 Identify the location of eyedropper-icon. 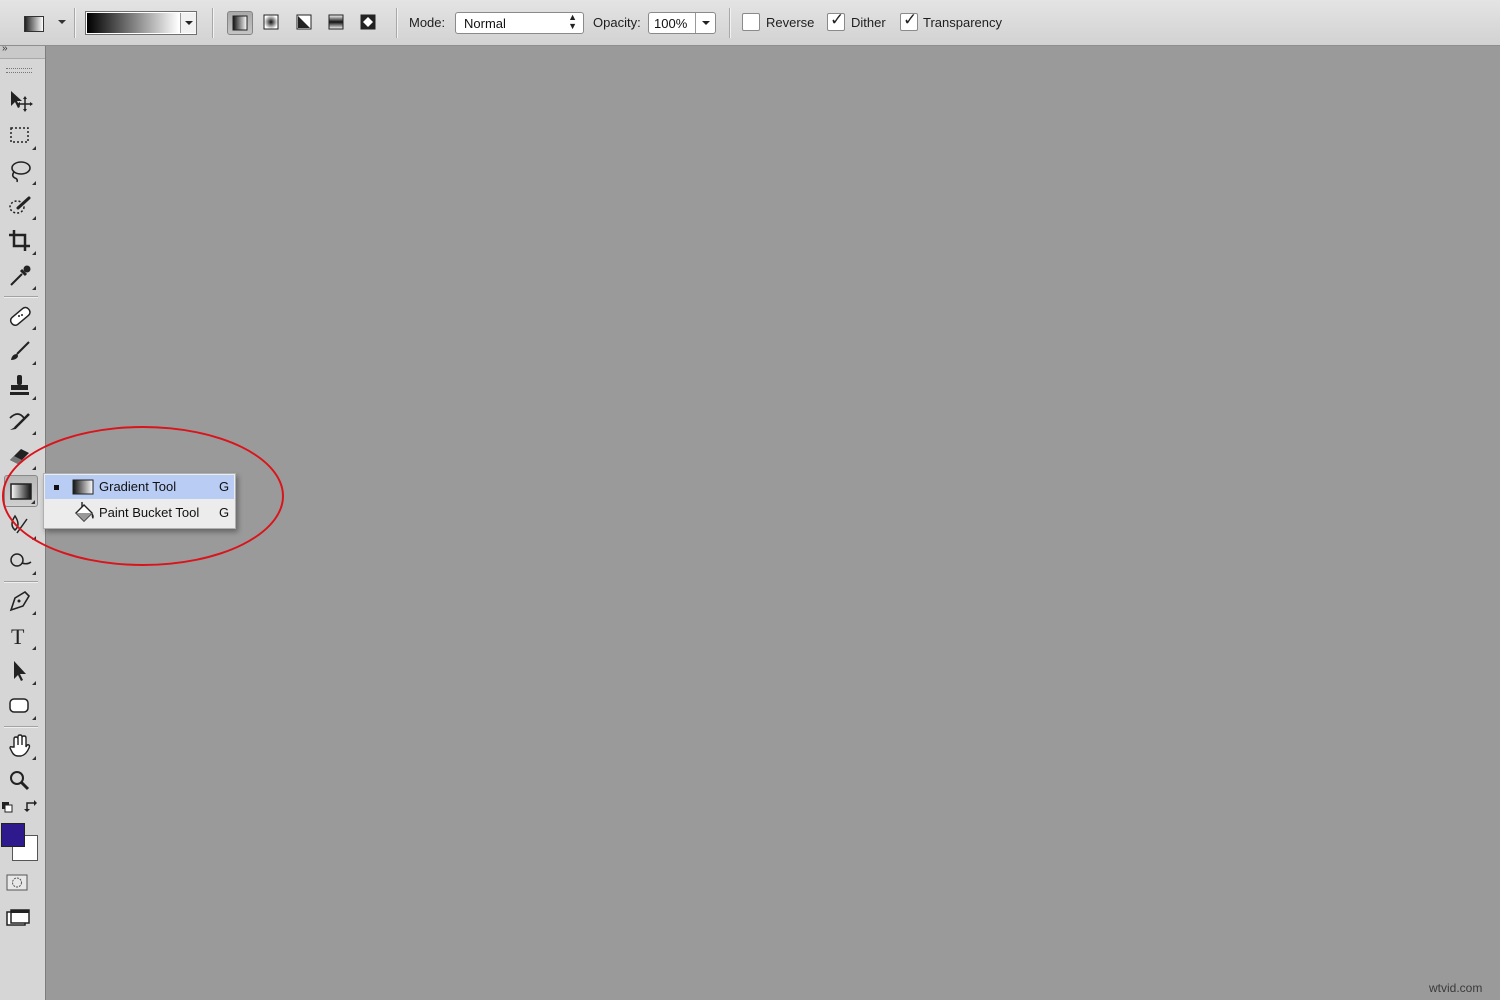
(20, 275).